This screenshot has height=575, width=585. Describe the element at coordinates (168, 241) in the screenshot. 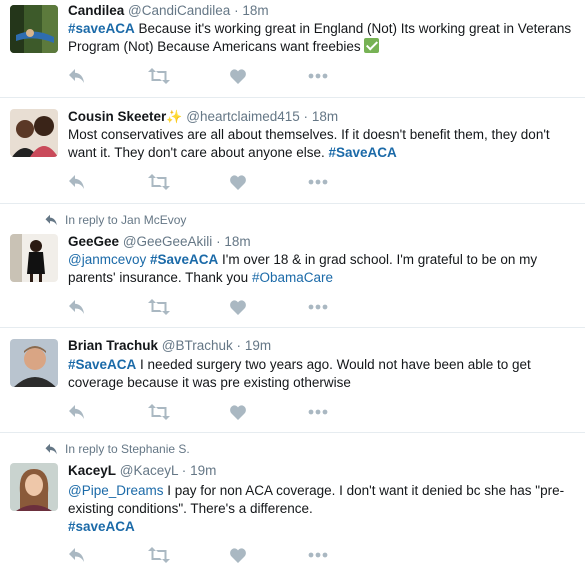

I see `user-handle: @GeeGeeAkili` at that location.